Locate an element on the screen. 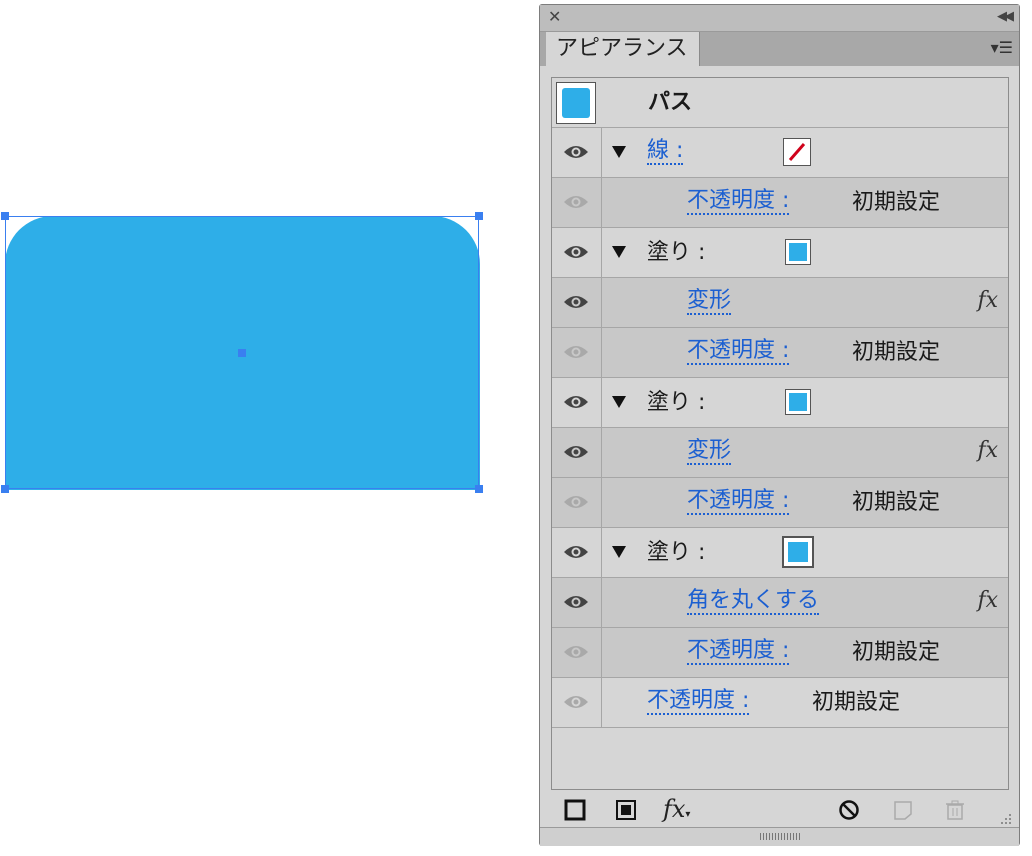  panel-menu-icon: ▾☰ is located at coordinates (1002, 47).